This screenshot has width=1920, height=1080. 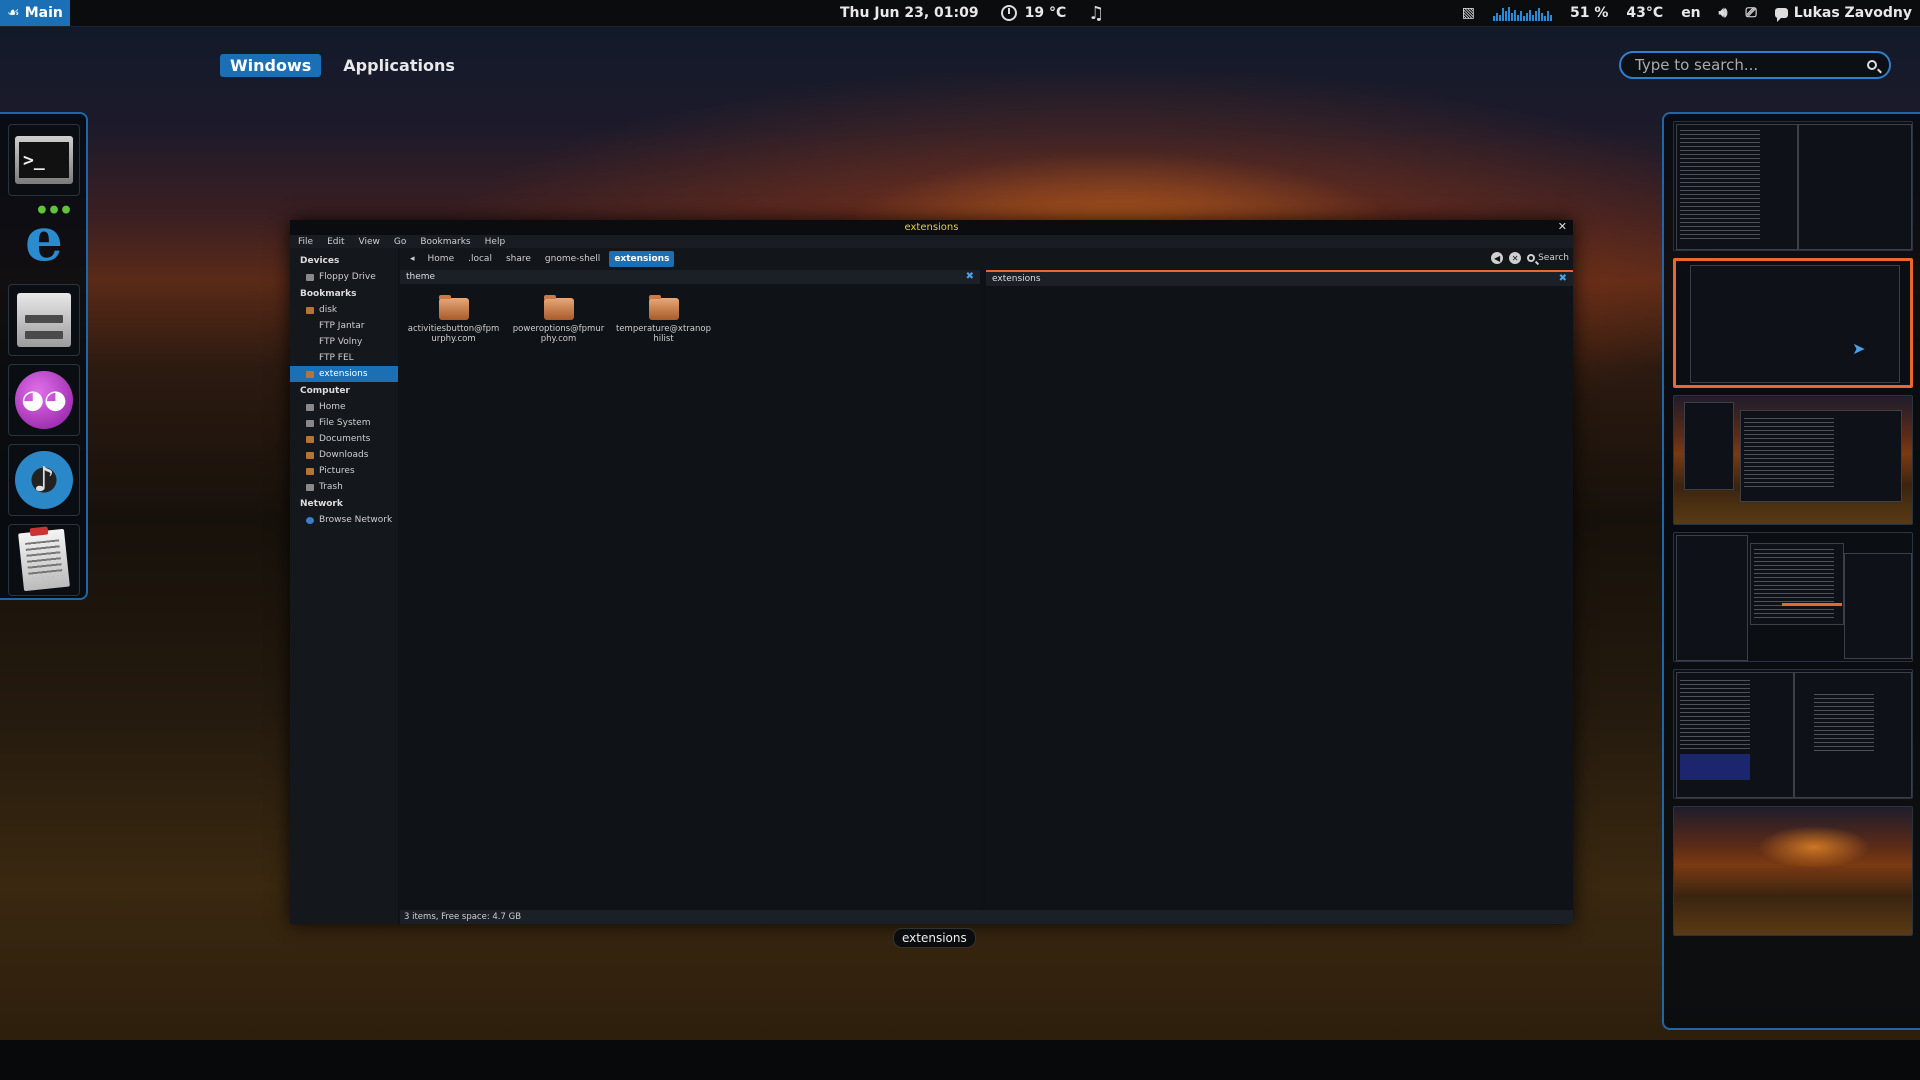 I want to click on status-text: 3 items, Free space: 4.7 GB, so click(x=463, y=917).